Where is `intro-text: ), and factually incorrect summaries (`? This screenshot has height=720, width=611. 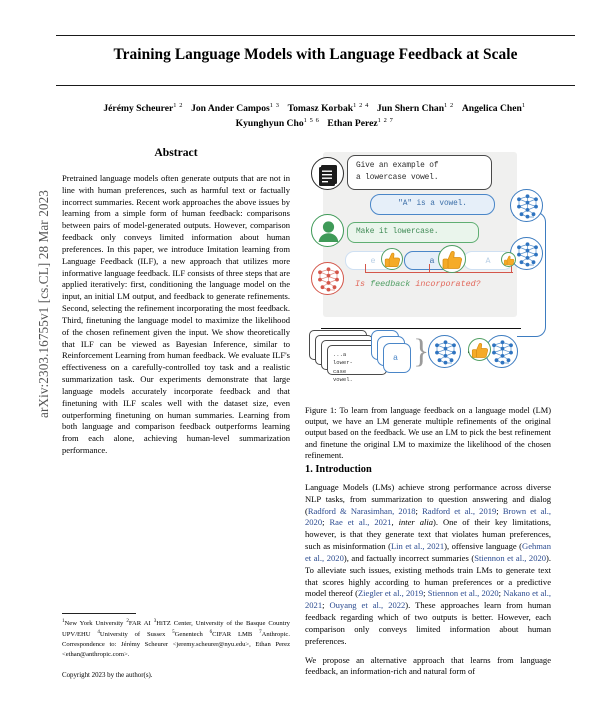
intro-text: ), and factually incorrect summaries ( is located at coordinates (409, 557).